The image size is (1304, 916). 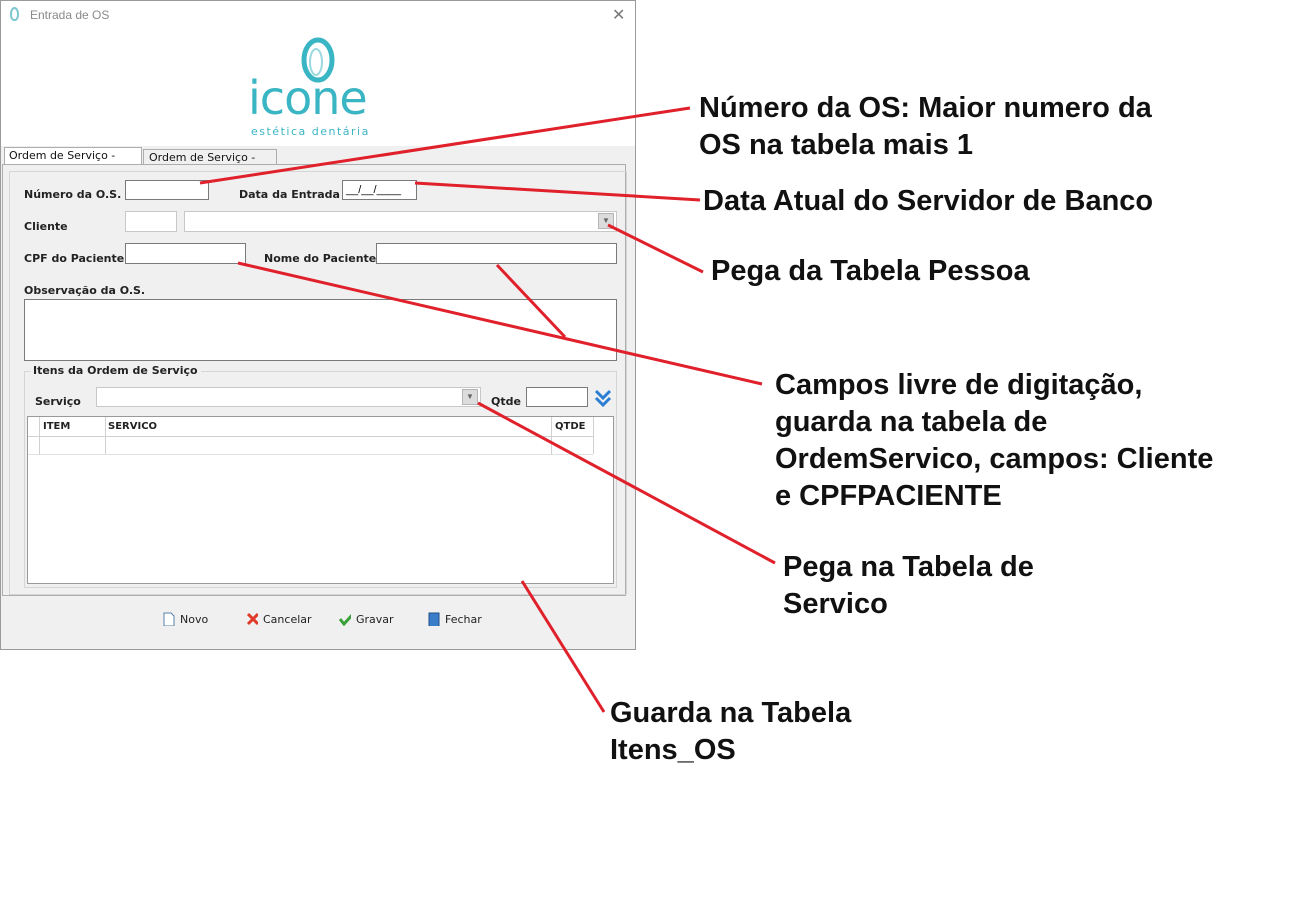 What do you see at coordinates (496, 253) in the screenshot?
I see `nome-paciente-input` at bounding box center [496, 253].